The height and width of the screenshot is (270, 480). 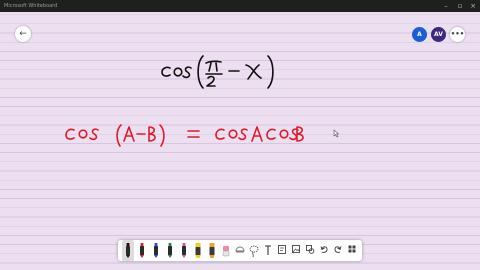 I want to click on tool-pen-pink, so click(x=184, y=250).